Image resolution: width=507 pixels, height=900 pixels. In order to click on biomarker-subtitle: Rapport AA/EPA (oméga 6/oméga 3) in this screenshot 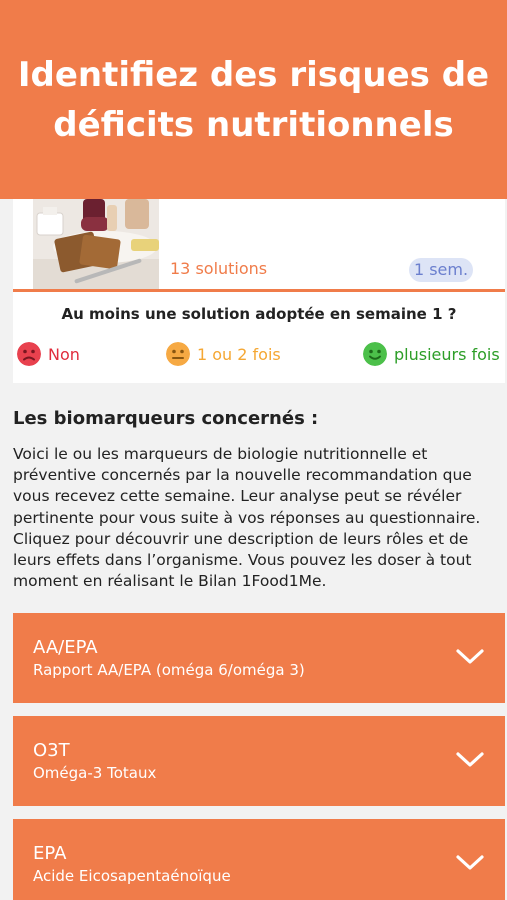, I will do `click(169, 670)`.